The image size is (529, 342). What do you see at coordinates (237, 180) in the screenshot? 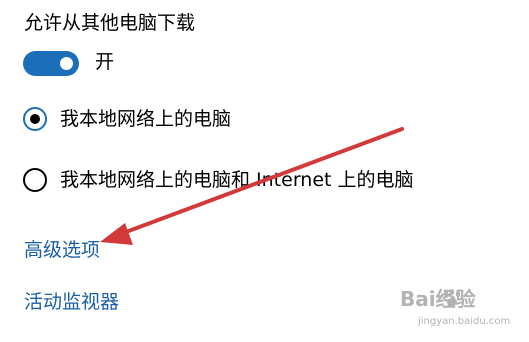
I see `radio-local-and-internet-label: 我本地网络上的电脑和 Internet 上的电脑` at bounding box center [237, 180].